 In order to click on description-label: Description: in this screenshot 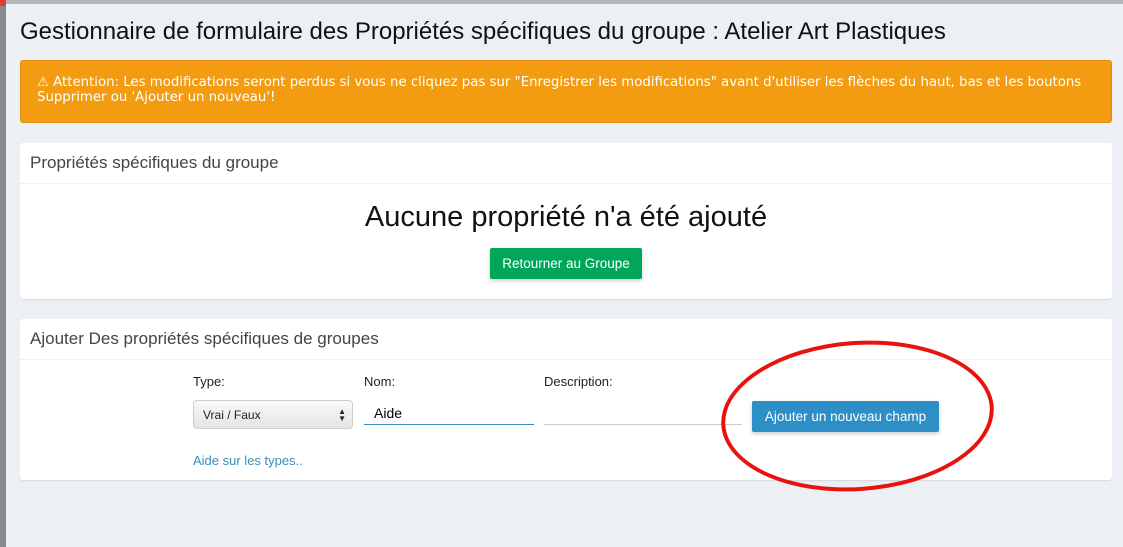, I will do `click(578, 381)`.